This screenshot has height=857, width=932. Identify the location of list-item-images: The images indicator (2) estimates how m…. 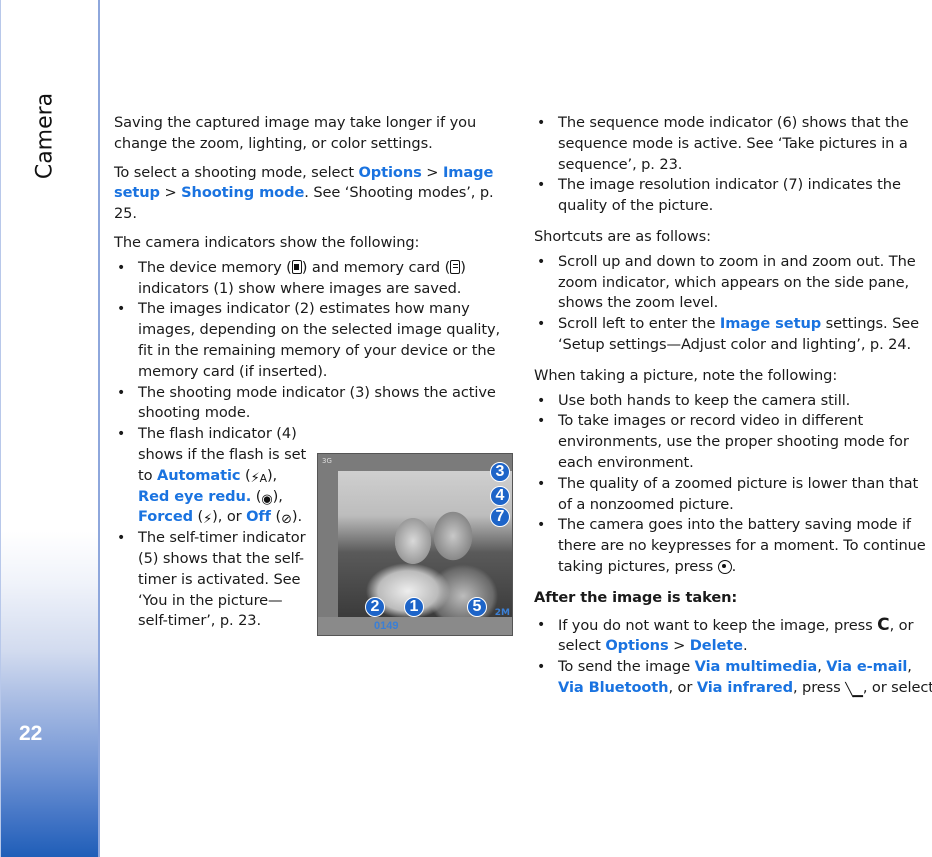
(314, 340).